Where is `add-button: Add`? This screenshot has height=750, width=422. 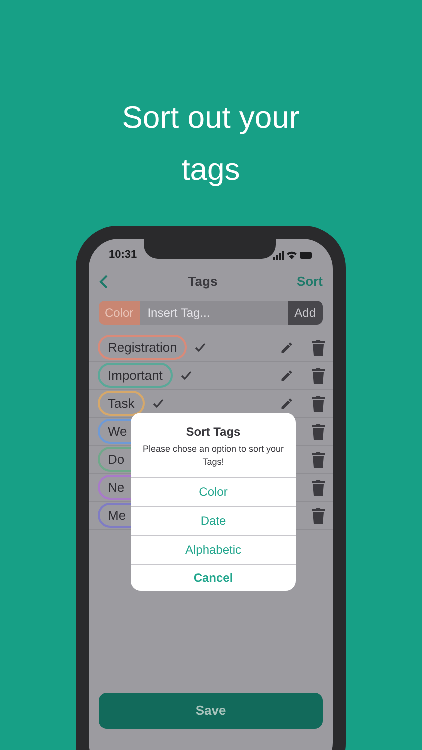 add-button: Add is located at coordinates (305, 313).